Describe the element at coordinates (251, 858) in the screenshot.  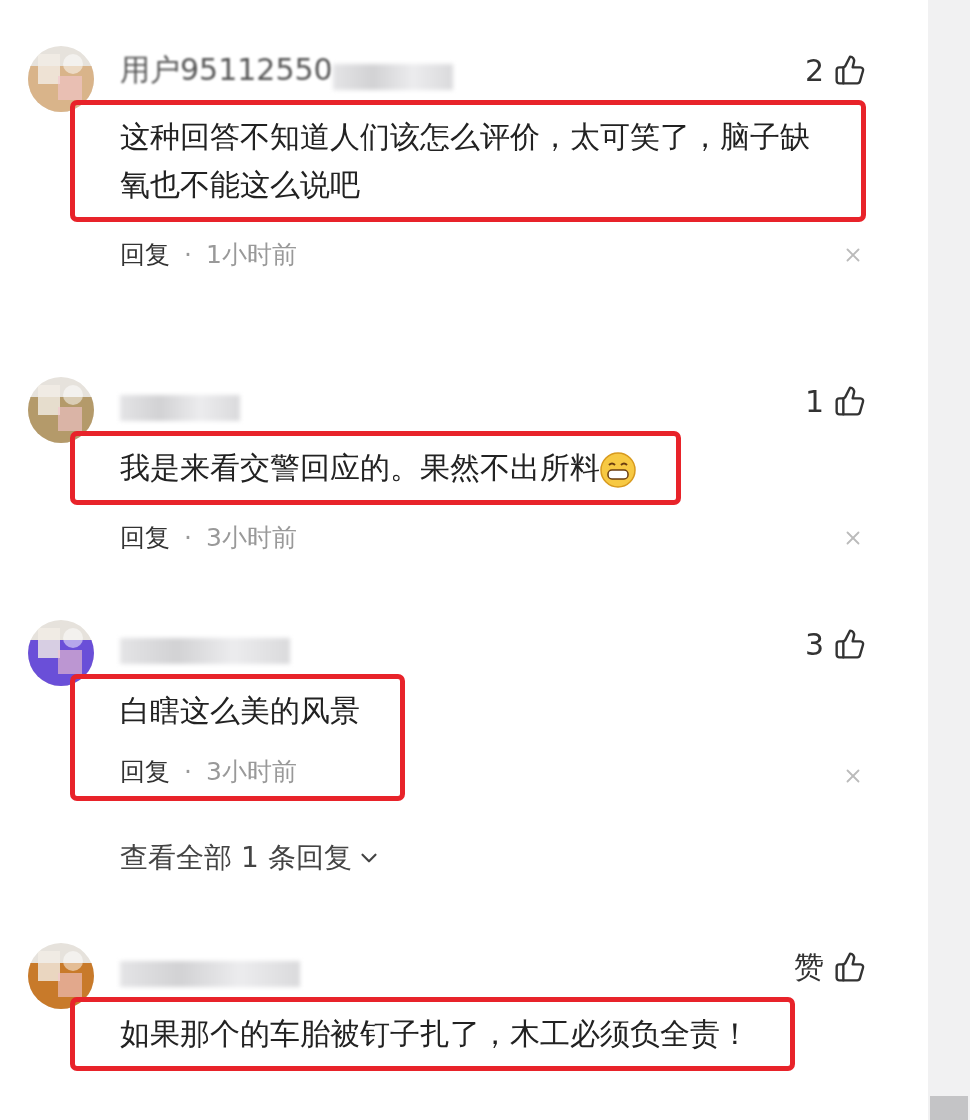
I see `view-replies-link: 查看全部 1 条回复` at that location.